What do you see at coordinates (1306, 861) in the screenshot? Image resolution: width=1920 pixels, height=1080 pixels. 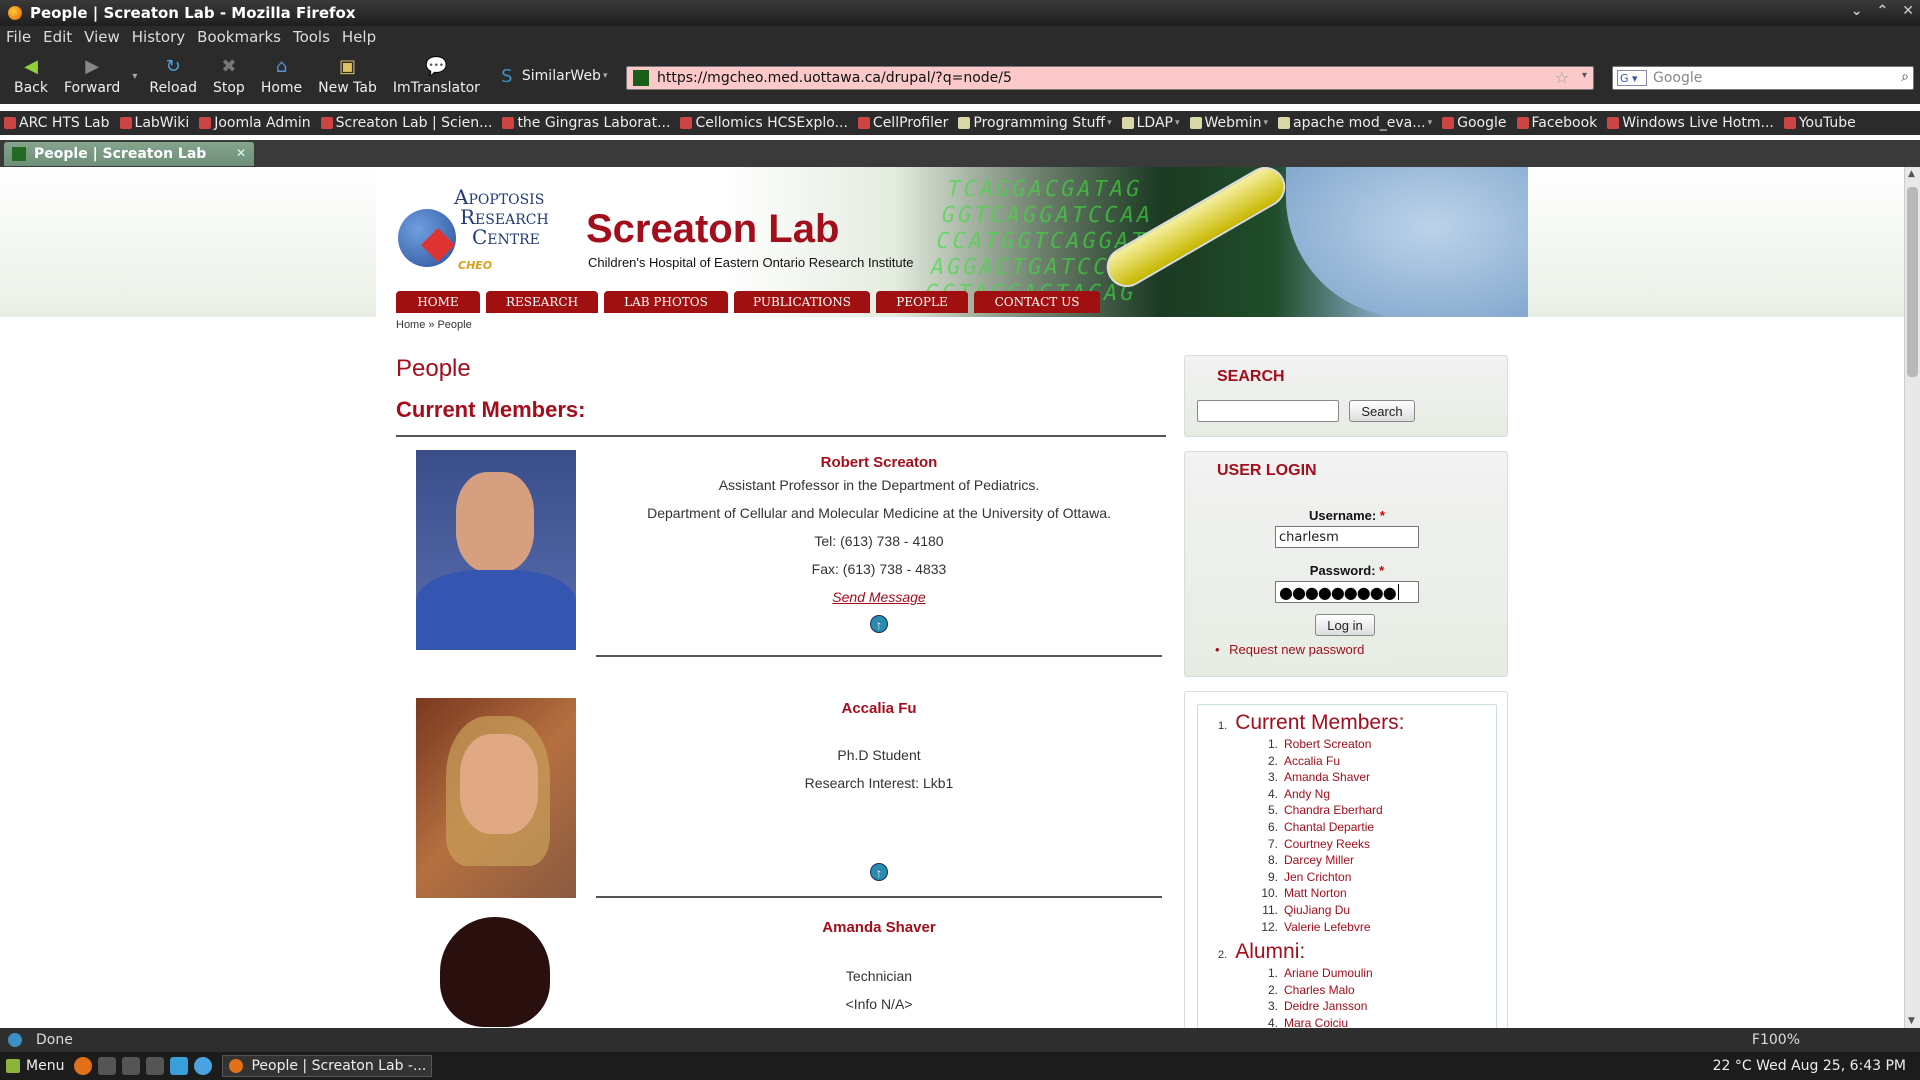 I see `toc-member-link: 8. Darcey Miller` at bounding box center [1306, 861].